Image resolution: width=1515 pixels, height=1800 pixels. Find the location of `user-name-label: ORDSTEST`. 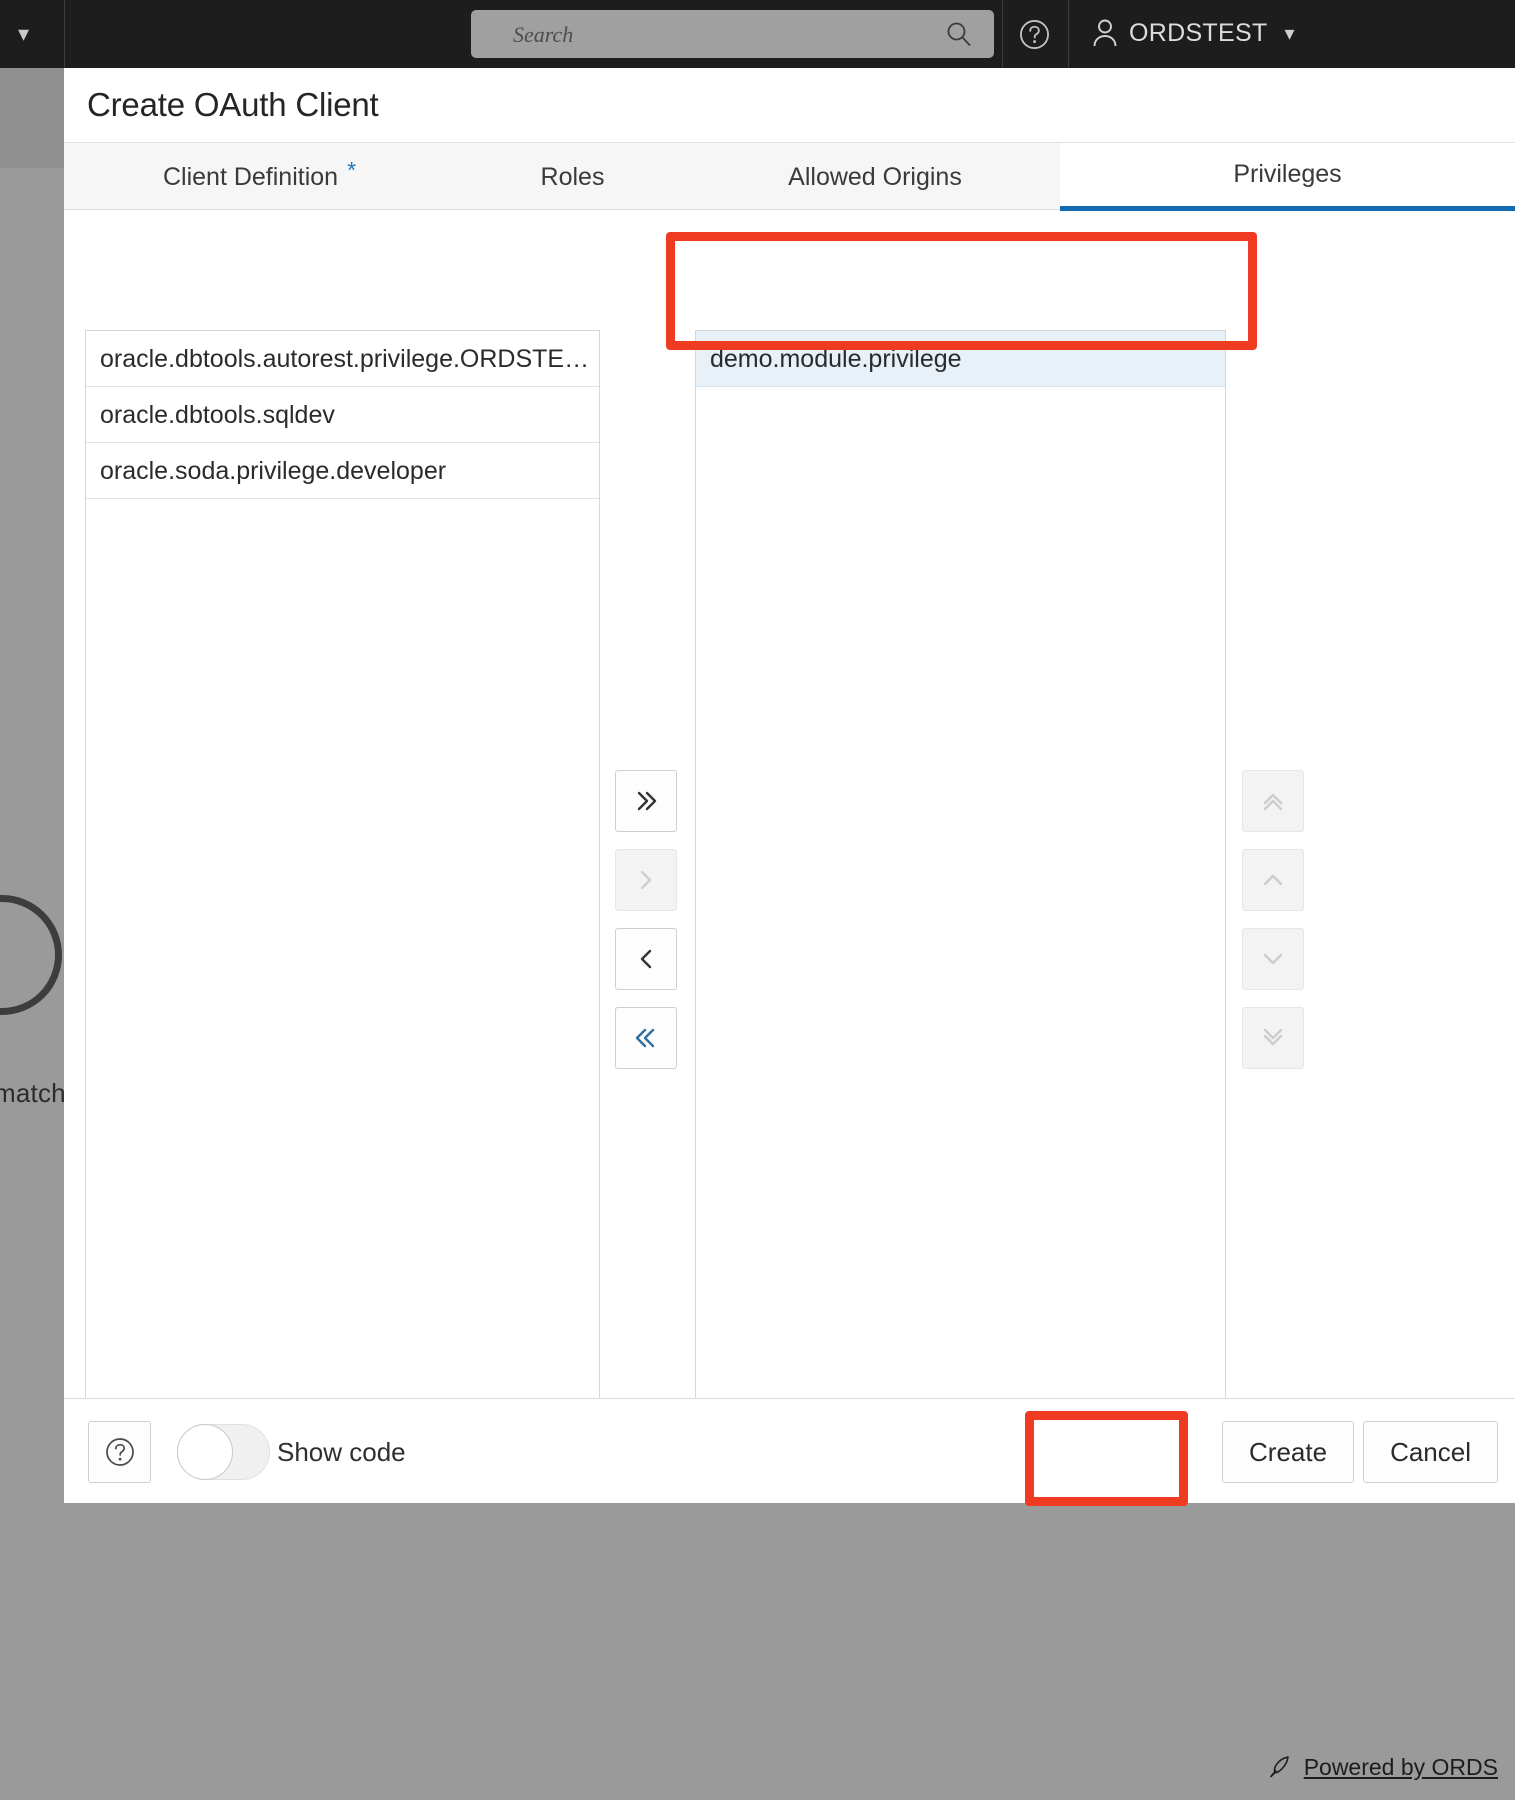

user-name-label: ORDSTEST is located at coordinates (1198, 32).